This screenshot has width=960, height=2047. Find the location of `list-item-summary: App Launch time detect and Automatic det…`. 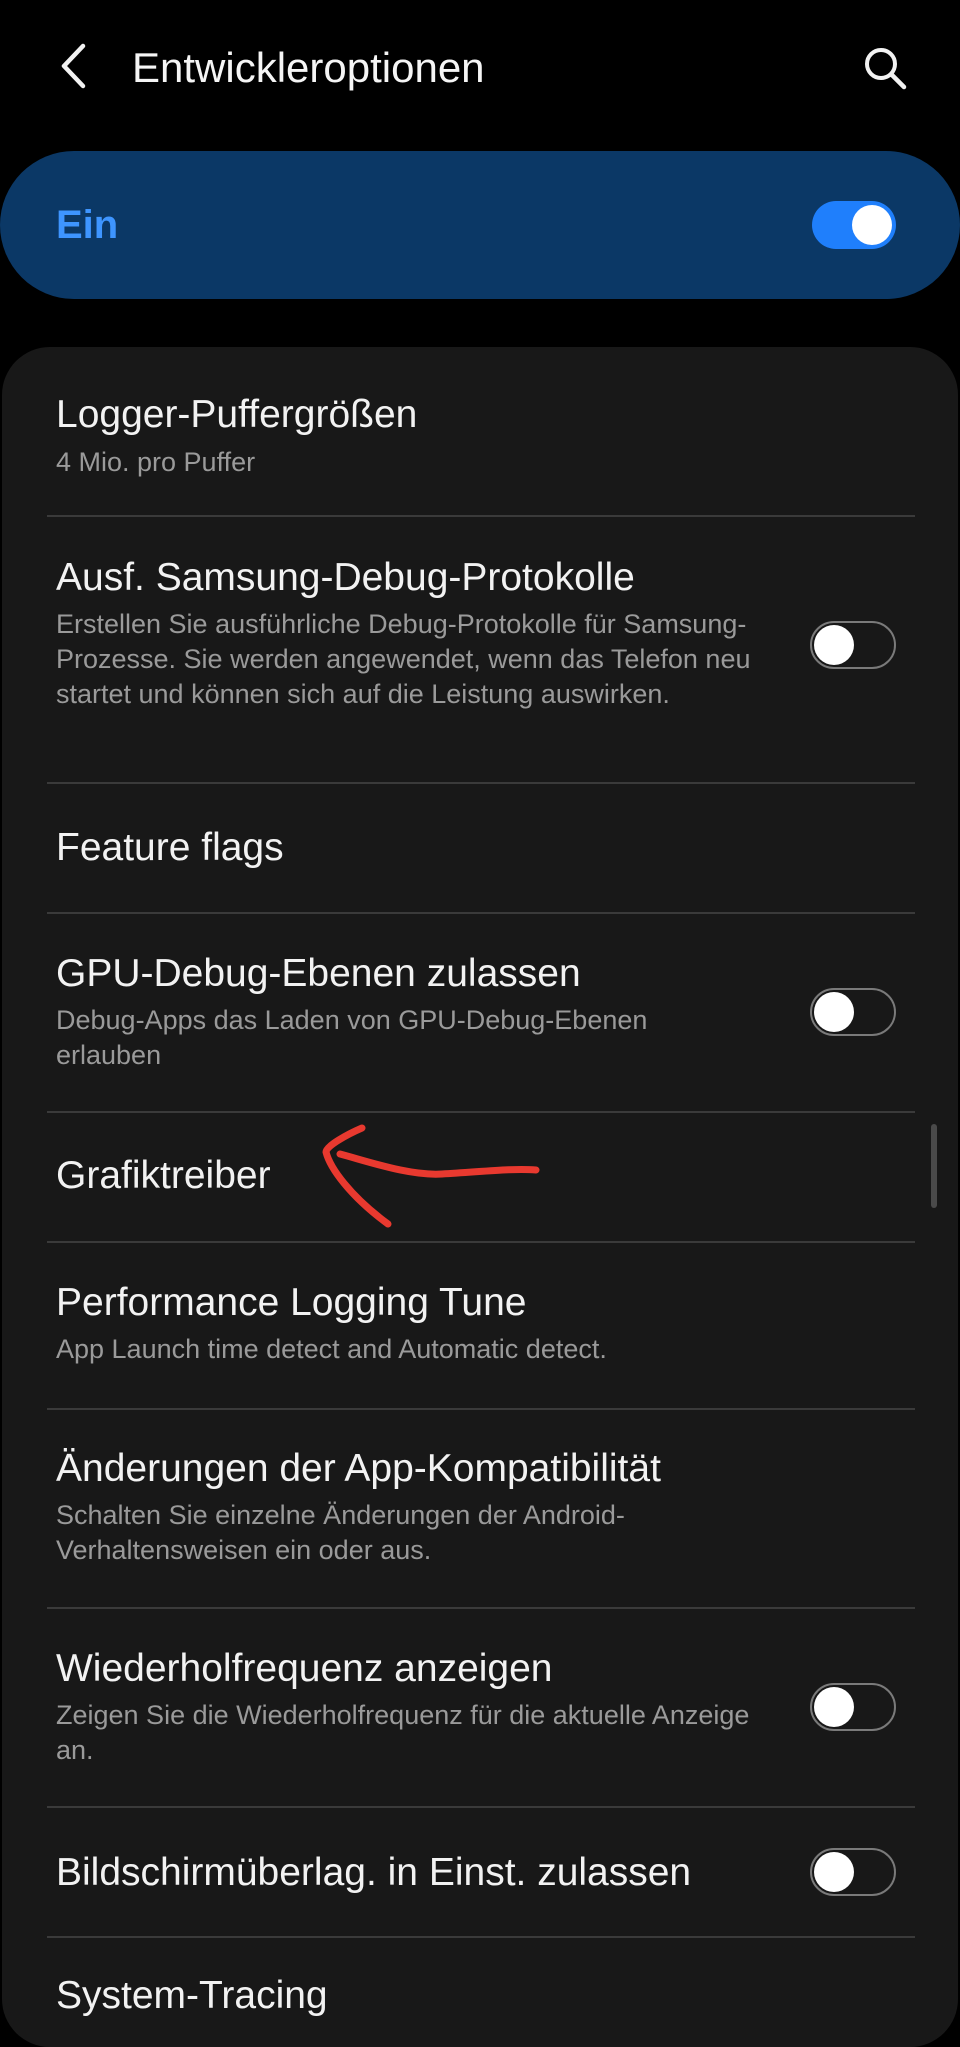

list-item-summary: App Launch time detect and Automatic det… is located at coordinates (331, 1349).